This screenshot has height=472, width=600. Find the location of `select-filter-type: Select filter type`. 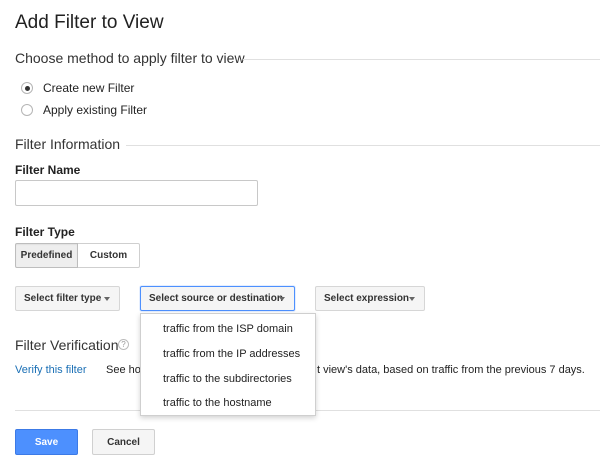

select-filter-type: Select filter type is located at coordinates (67, 298).